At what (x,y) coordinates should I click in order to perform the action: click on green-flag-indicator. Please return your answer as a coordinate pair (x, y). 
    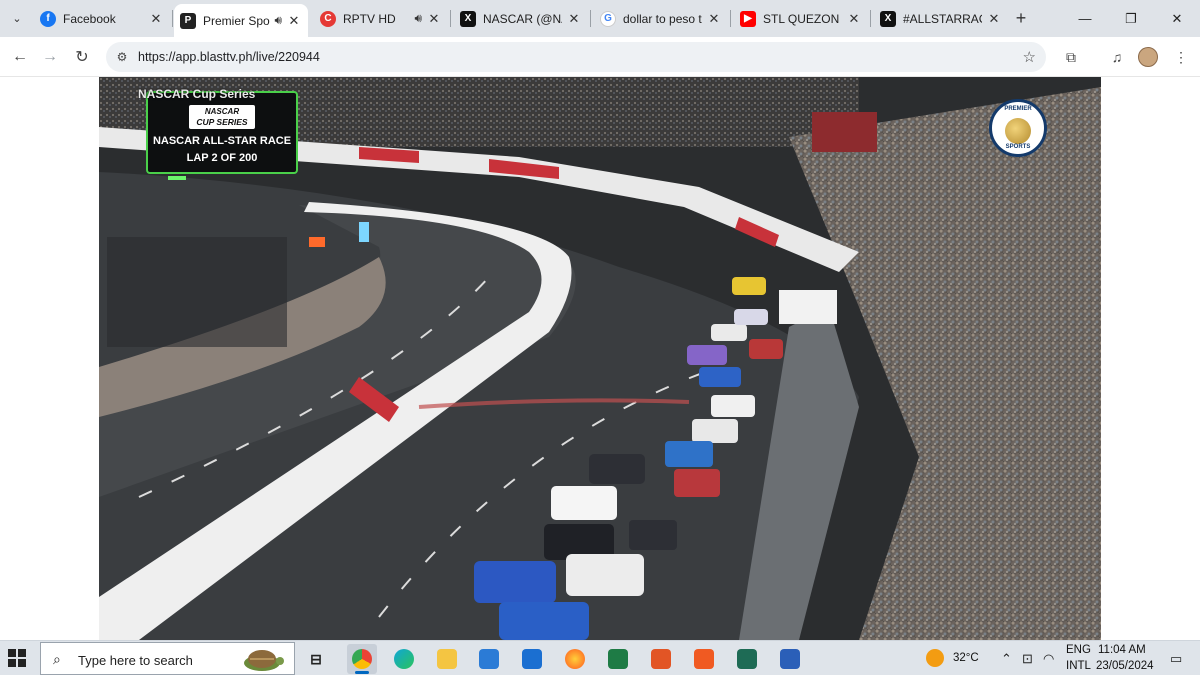
    Looking at the image, I should click on (177, 178).